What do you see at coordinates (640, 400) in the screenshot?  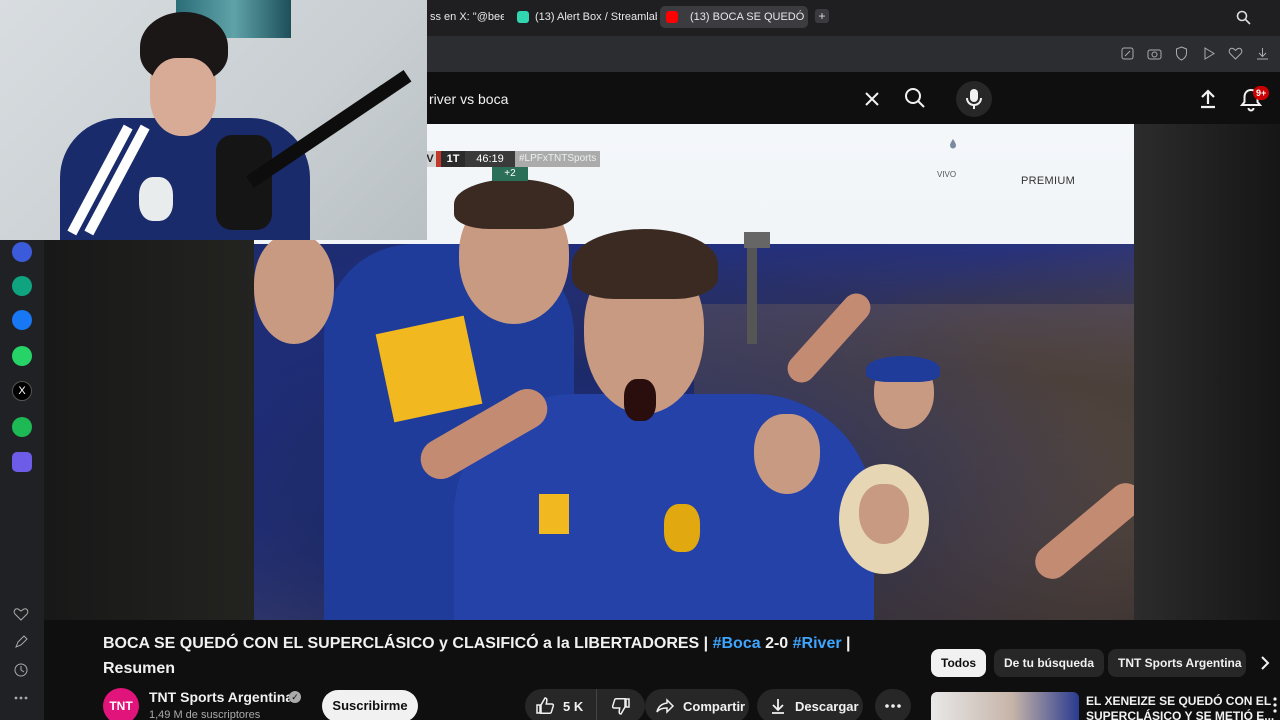 I see `fan-mouth-center` at bounding box center [640, 400].